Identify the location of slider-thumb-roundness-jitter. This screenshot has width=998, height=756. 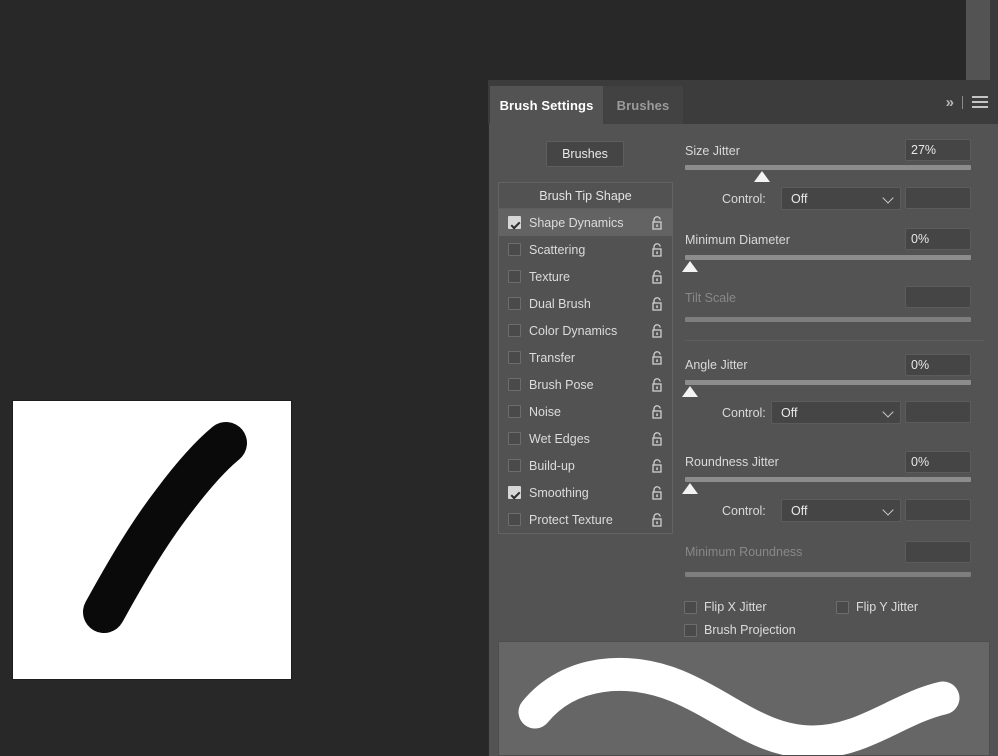
(690, 488).